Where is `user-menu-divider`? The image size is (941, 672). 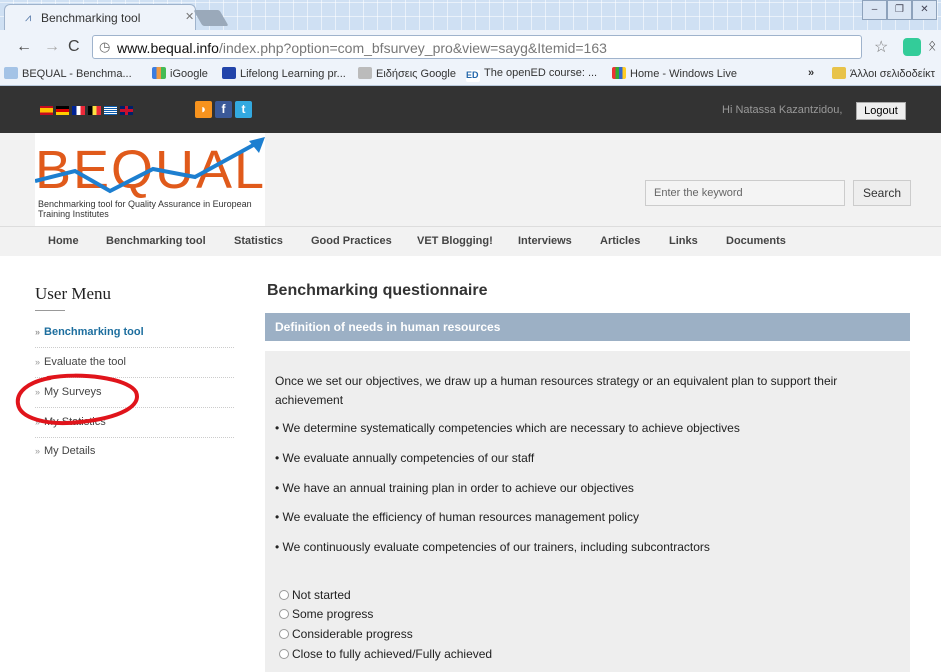
user-menu-divider is located at coordinates (50, 310).